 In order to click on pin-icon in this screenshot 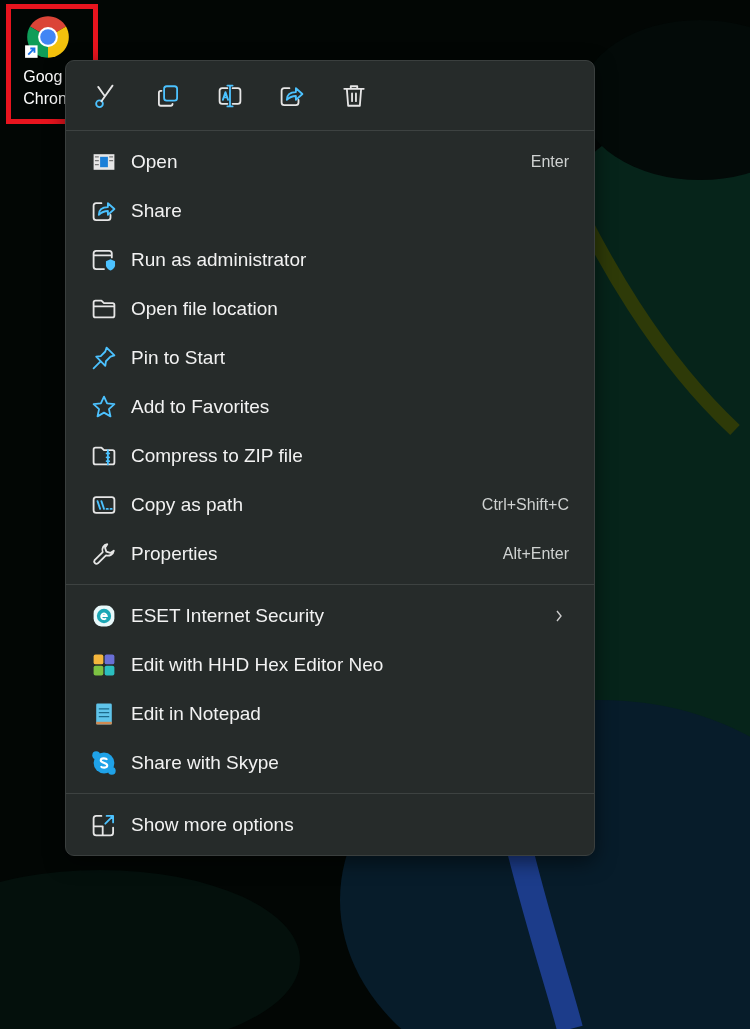, I will do `click(104, 357)`.